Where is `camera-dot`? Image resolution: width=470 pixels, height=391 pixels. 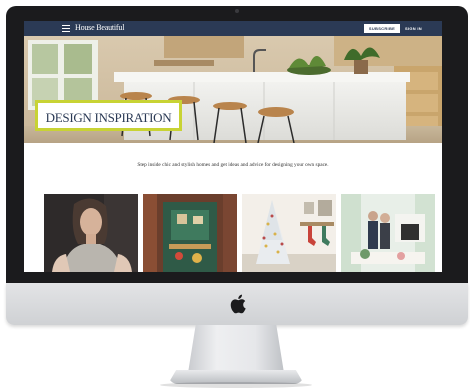 camera-dot is located at coordinates (237, 11).